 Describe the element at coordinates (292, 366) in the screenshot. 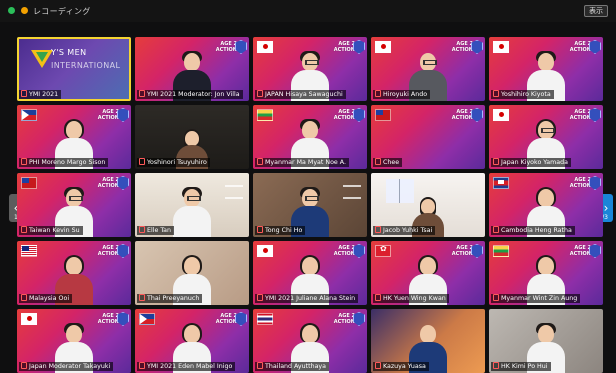

I see `participant-name: Thailand Ayutthaya` at that location.